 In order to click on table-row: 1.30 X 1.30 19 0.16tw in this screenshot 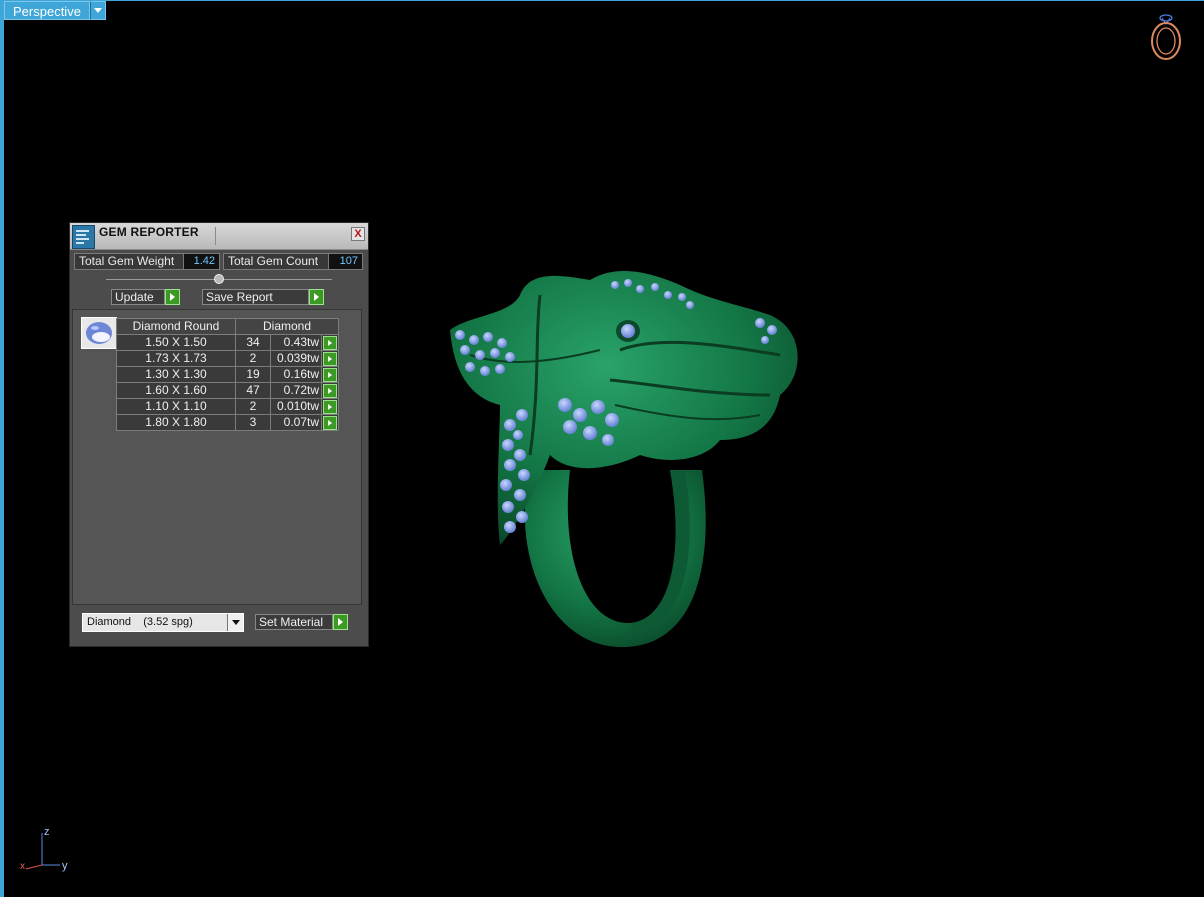, I will do `click(227, 374)`.